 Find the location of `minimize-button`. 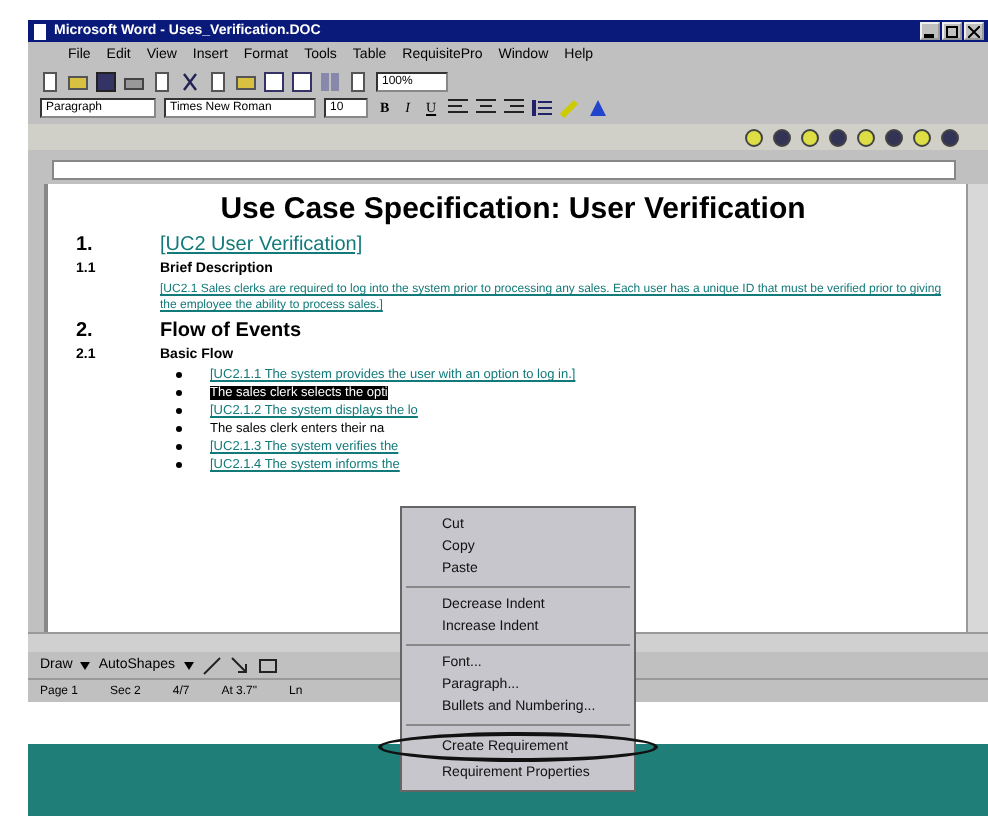

minimize-button is located at coordinates (930, 31).